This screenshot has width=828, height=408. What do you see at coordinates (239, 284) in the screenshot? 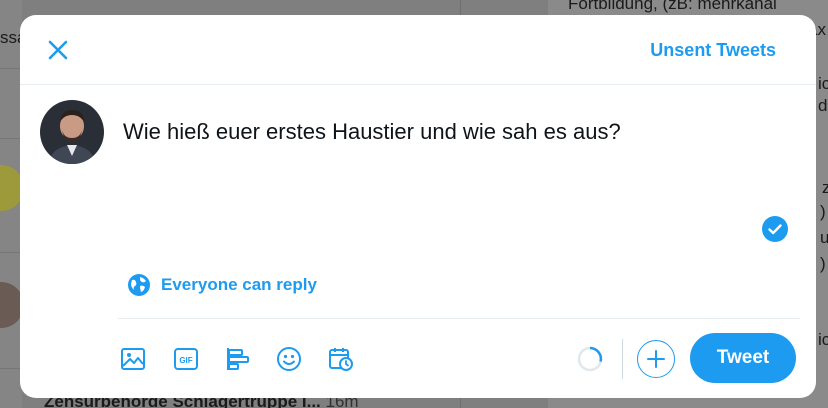
I see `reply-setting-label: Everyone can reply` at bounding box center [239, 284].